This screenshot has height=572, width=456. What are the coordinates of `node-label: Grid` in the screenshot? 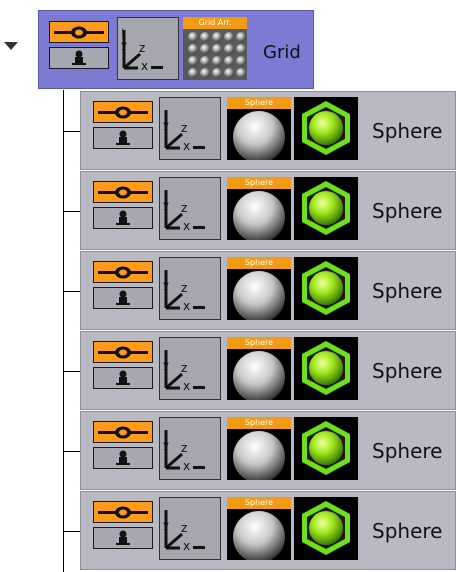 It's located at (282, 52).